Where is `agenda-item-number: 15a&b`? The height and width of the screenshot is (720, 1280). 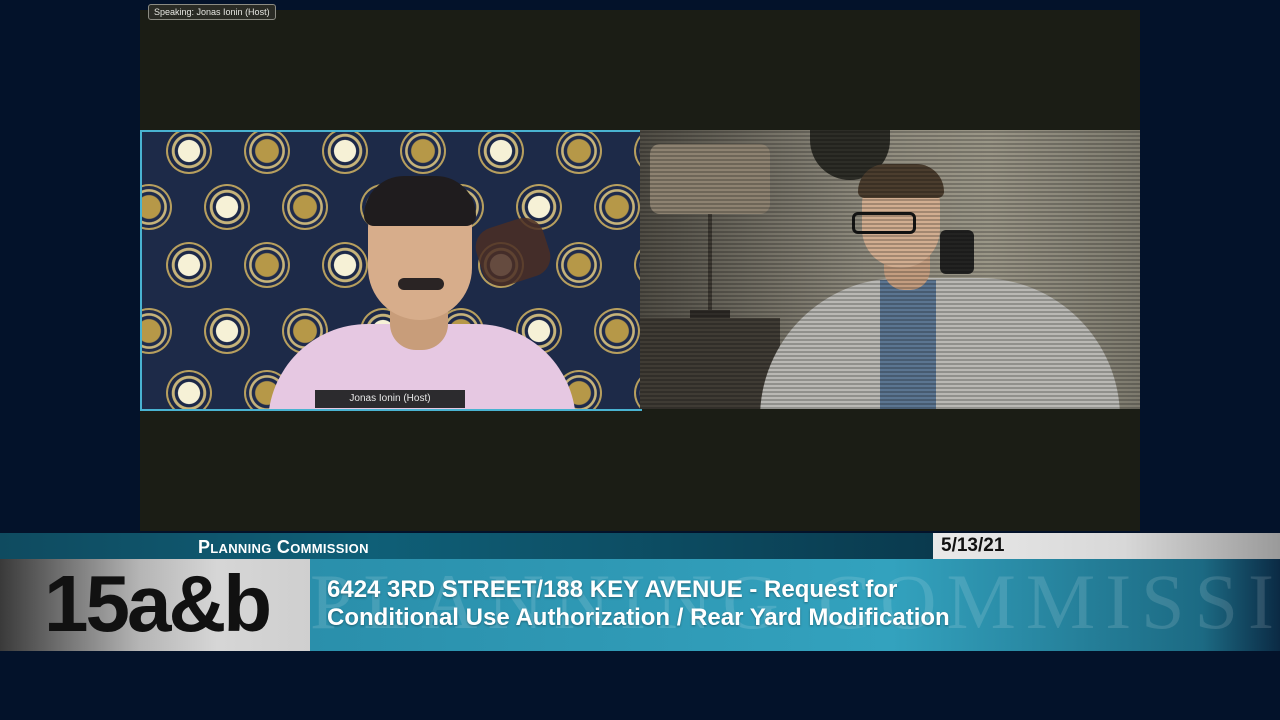 agenda-item-number: 15a&b is located at coordinates (158, 603).